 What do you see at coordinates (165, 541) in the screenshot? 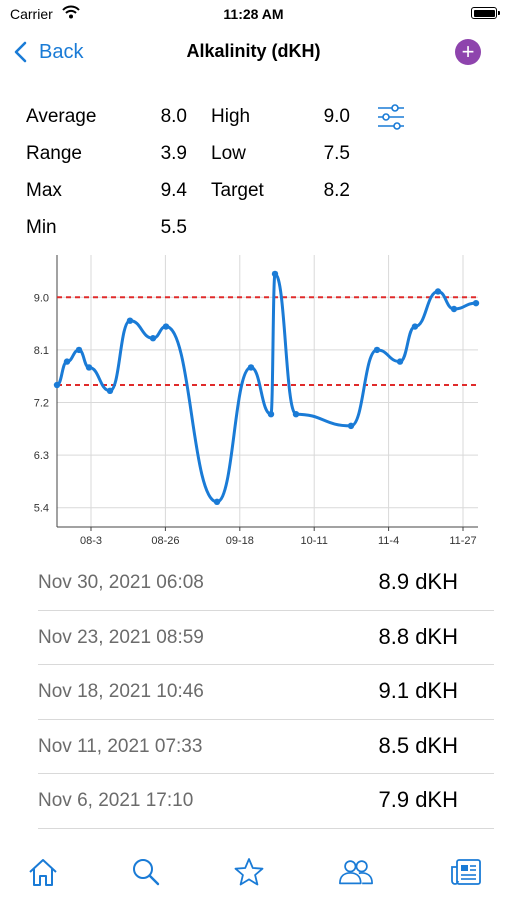
I see `x-tick-label: 08-26` at bounding box center [165, 541].